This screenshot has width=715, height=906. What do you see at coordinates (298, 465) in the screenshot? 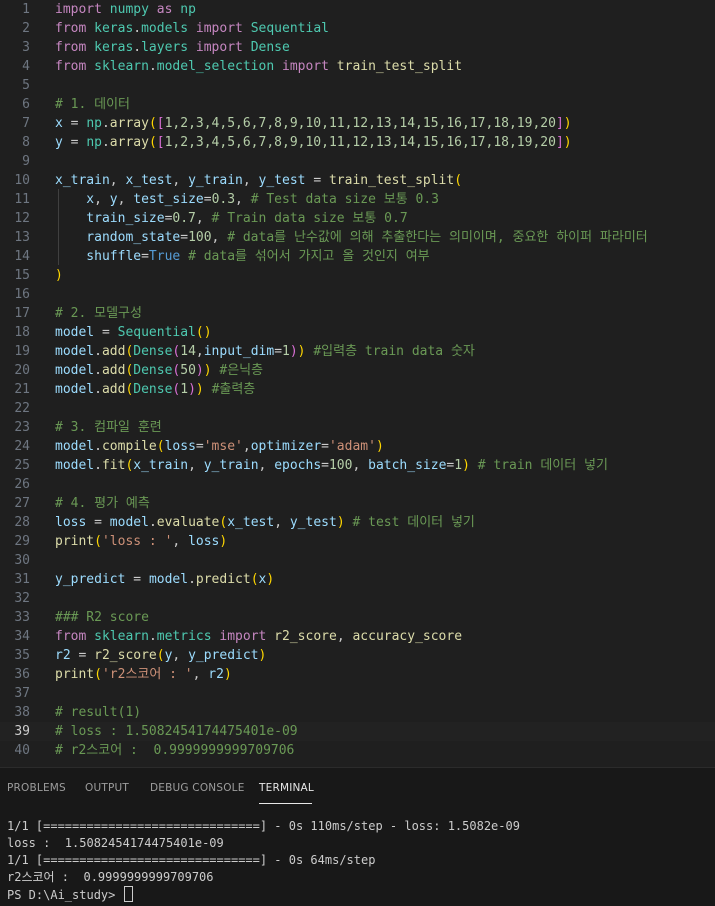
I see `code-token: epochs` at bounding box center [298, 465].